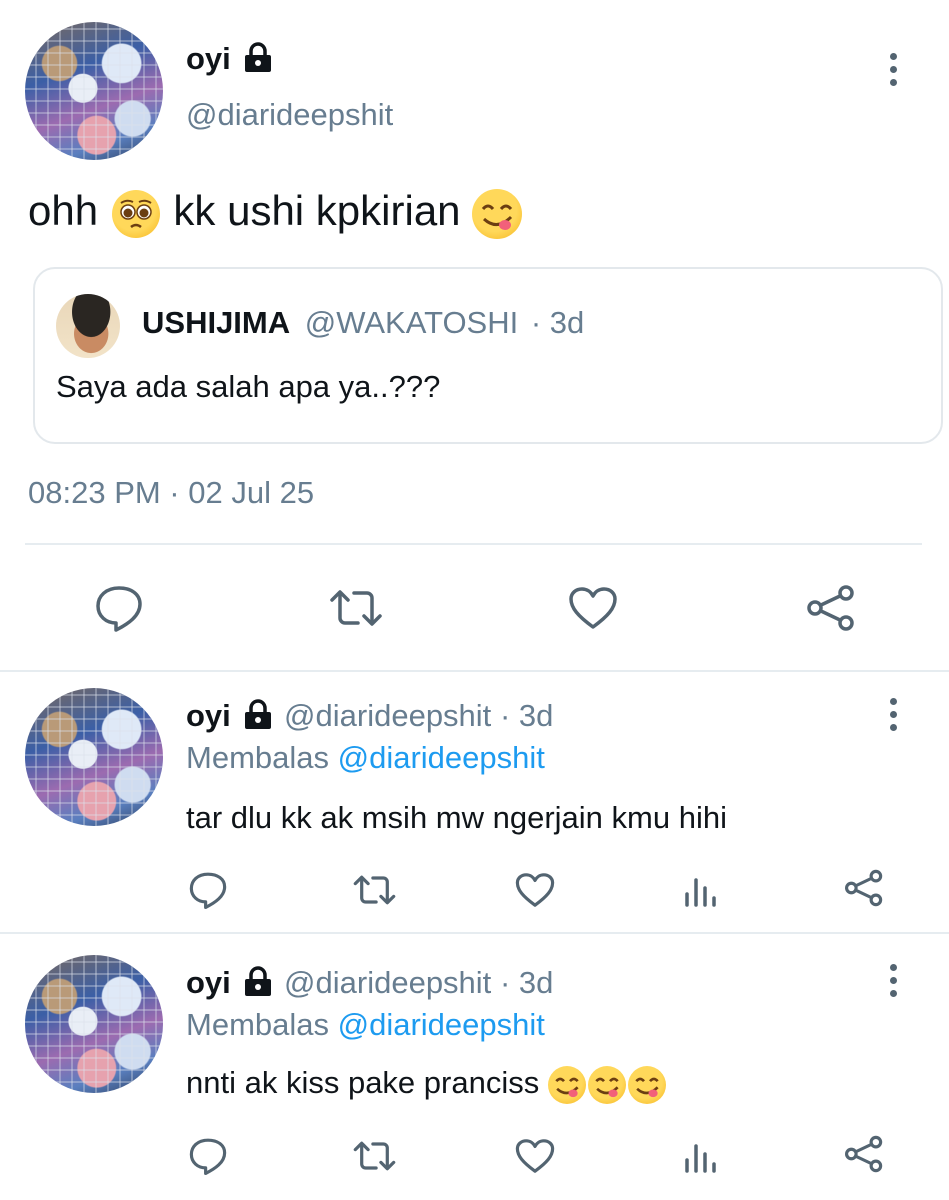 Image resolution: width=949 pixels, height=1200 pixels. Describe the element at coordinates (88, 326) in the screenshot. I see `quoted-avatar` at that location.